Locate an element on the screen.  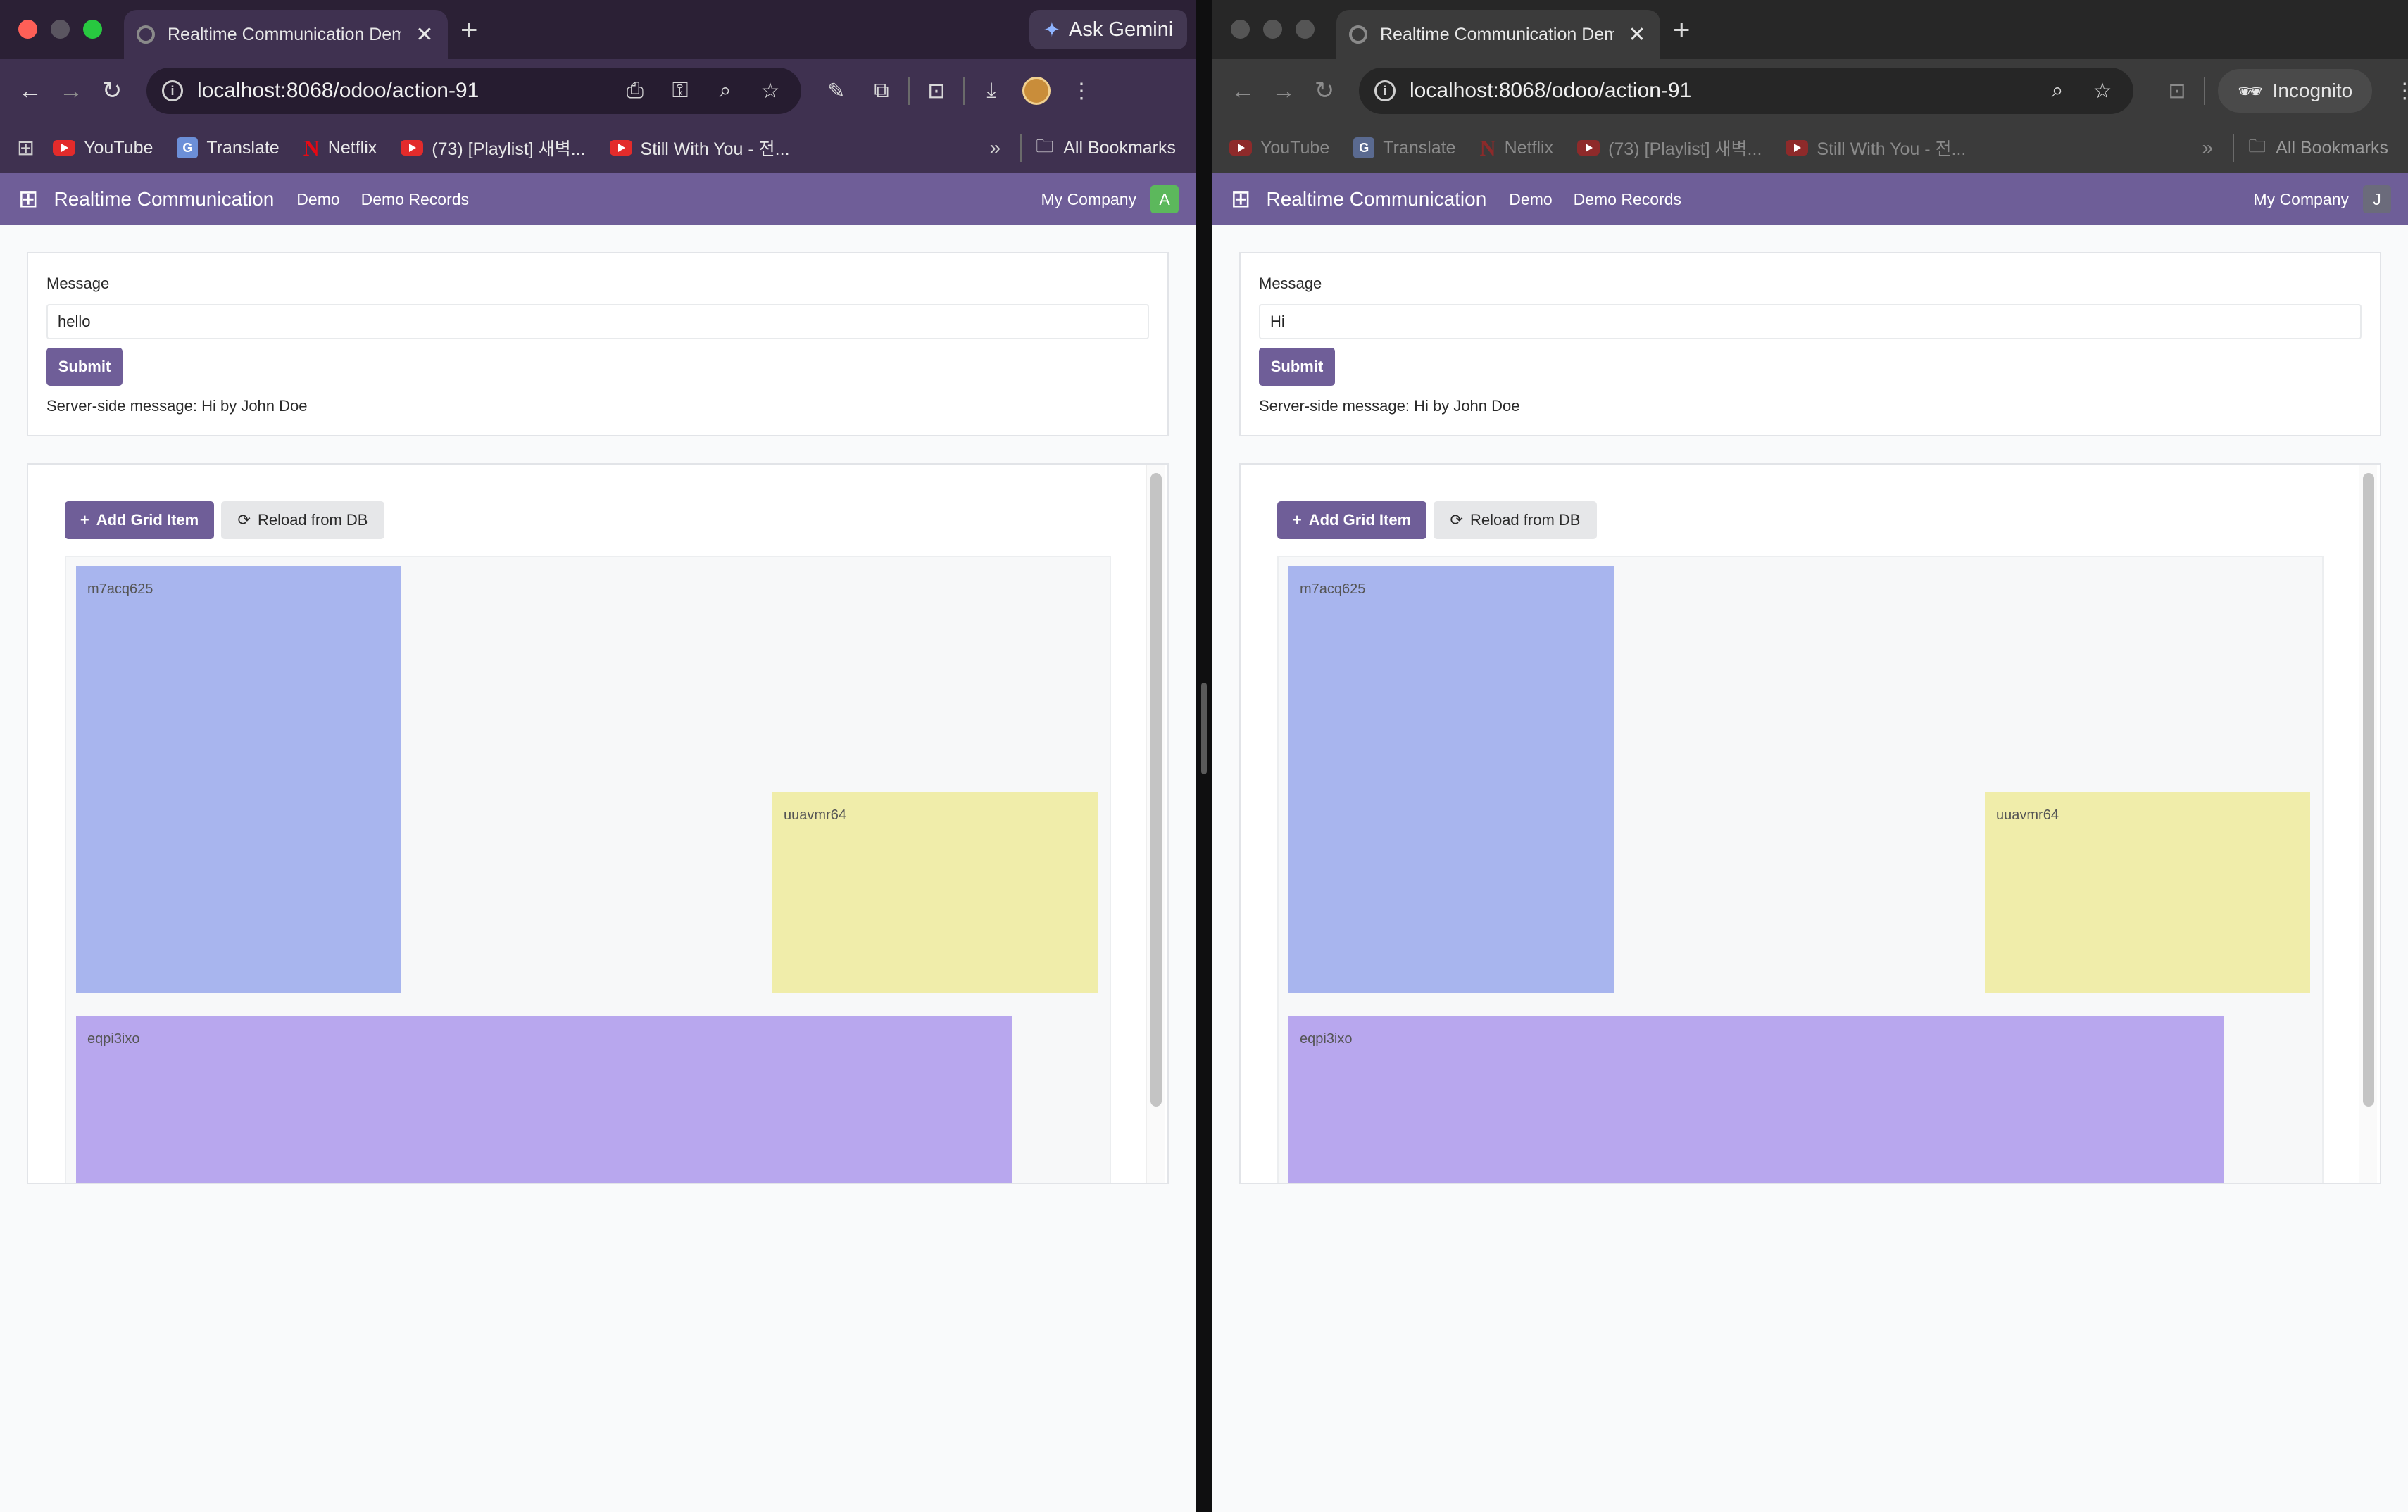
address-bar: i localhost:8068/odoo/action-91 ⎙ ⚿ ⌕ ☆ is located at coordinates (473, 91).